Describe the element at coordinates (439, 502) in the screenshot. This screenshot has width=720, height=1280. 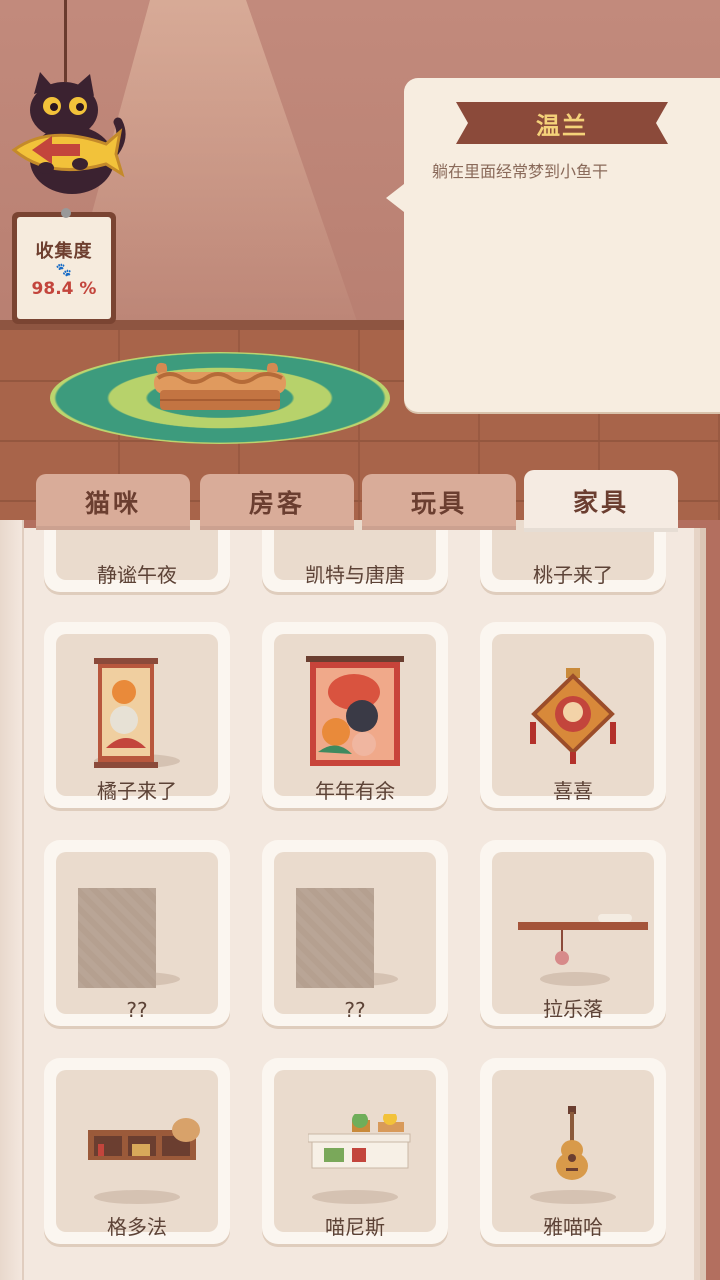
I see `tab-toys: 玩具` at that location.